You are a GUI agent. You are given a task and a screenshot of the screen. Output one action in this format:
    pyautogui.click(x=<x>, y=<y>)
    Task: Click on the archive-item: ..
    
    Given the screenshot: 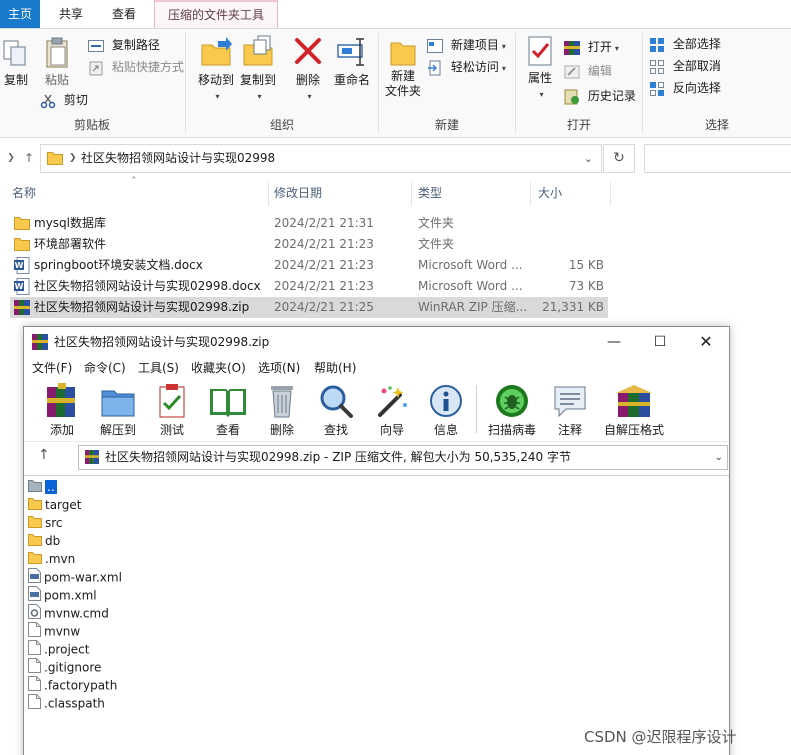 What is the action you would take?
    pyautogui.click(x=42, y=487)
    